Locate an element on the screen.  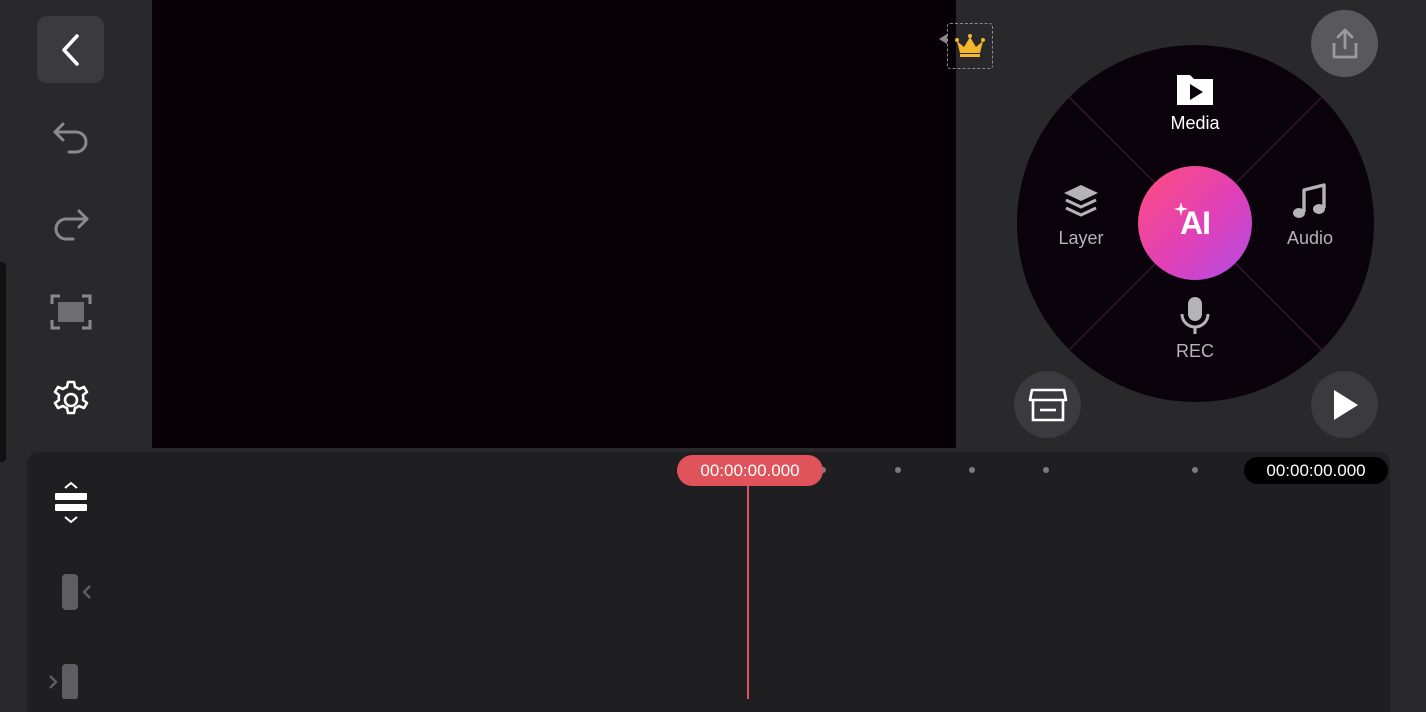
crown-icon is located at coordinates (970, 45).